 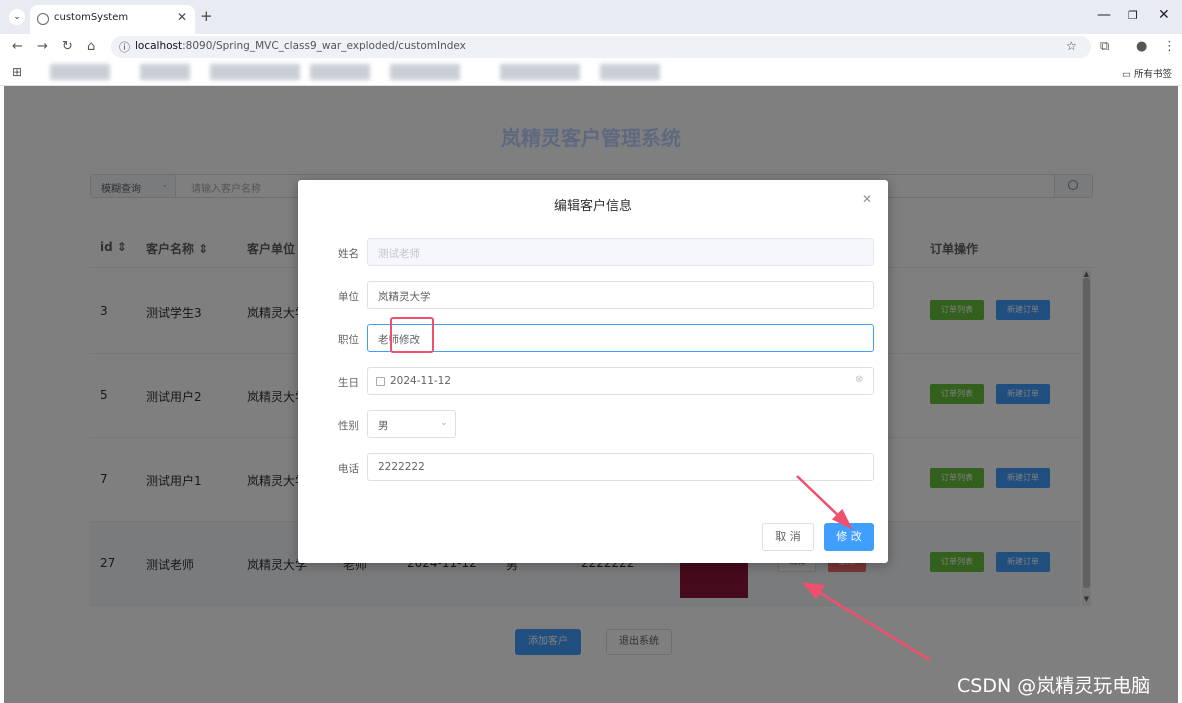 What do you see at coordinates (1054, 686) in the screenshot?
I see `watermark: CSDN @岚精灵玩电脑` at bounding box center [1054, 686].